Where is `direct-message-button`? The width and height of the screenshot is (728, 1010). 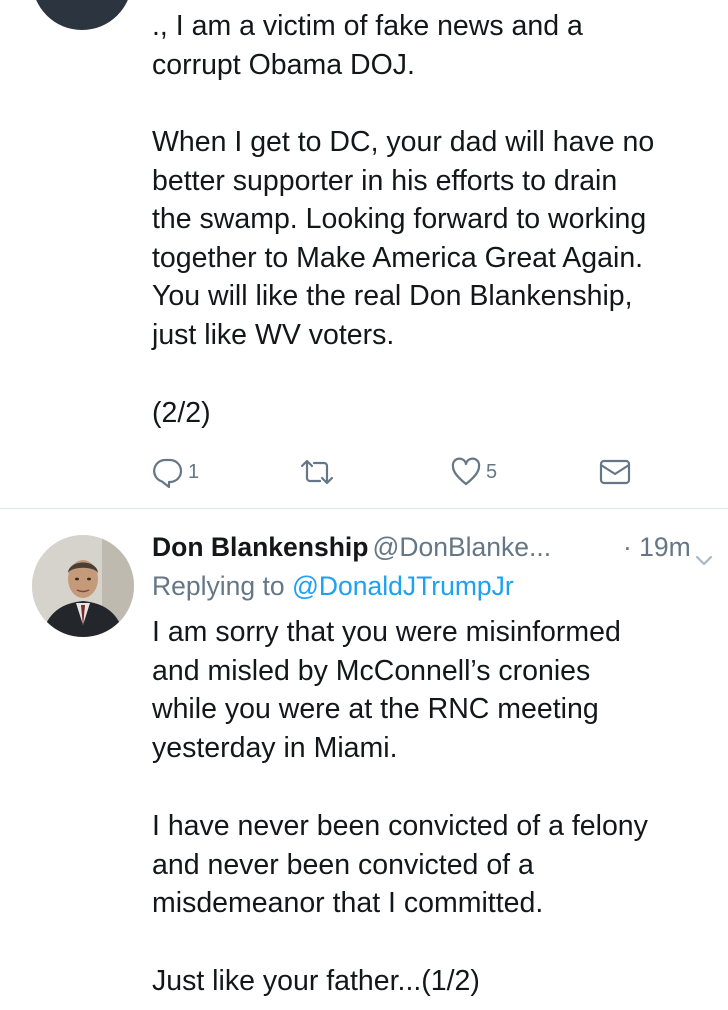 direct-message-button is located at coordinates (615, 472).